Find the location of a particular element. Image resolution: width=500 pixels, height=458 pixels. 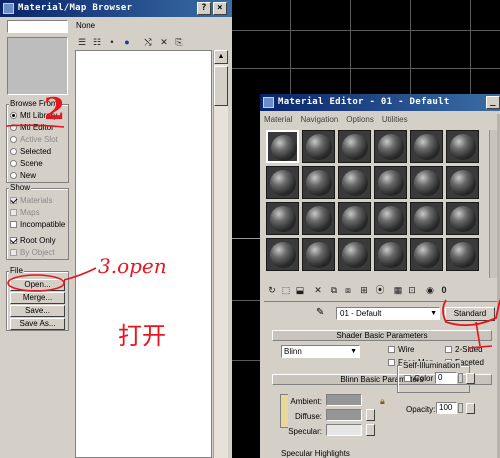

specular-highlights-label: Specular Highlights is located at coordinates (315, 453).